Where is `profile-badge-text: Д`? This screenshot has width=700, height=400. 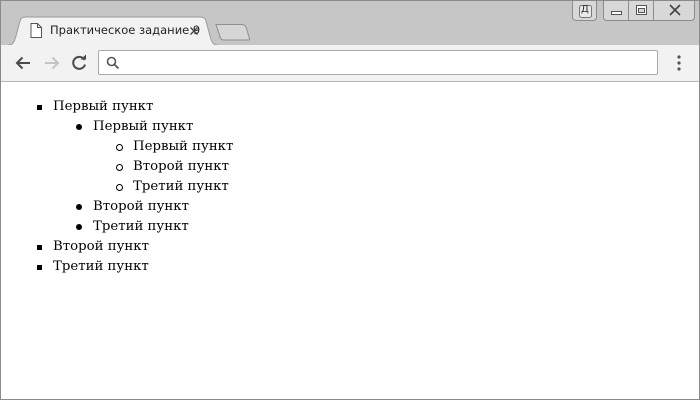
profile-badge-text: Д is located at coordinates (585, 9).